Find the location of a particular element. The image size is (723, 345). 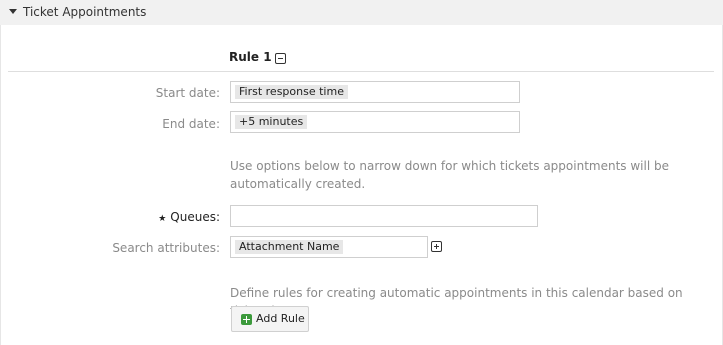

queues-label-text: Queues: is located at coordinates (195, 217).